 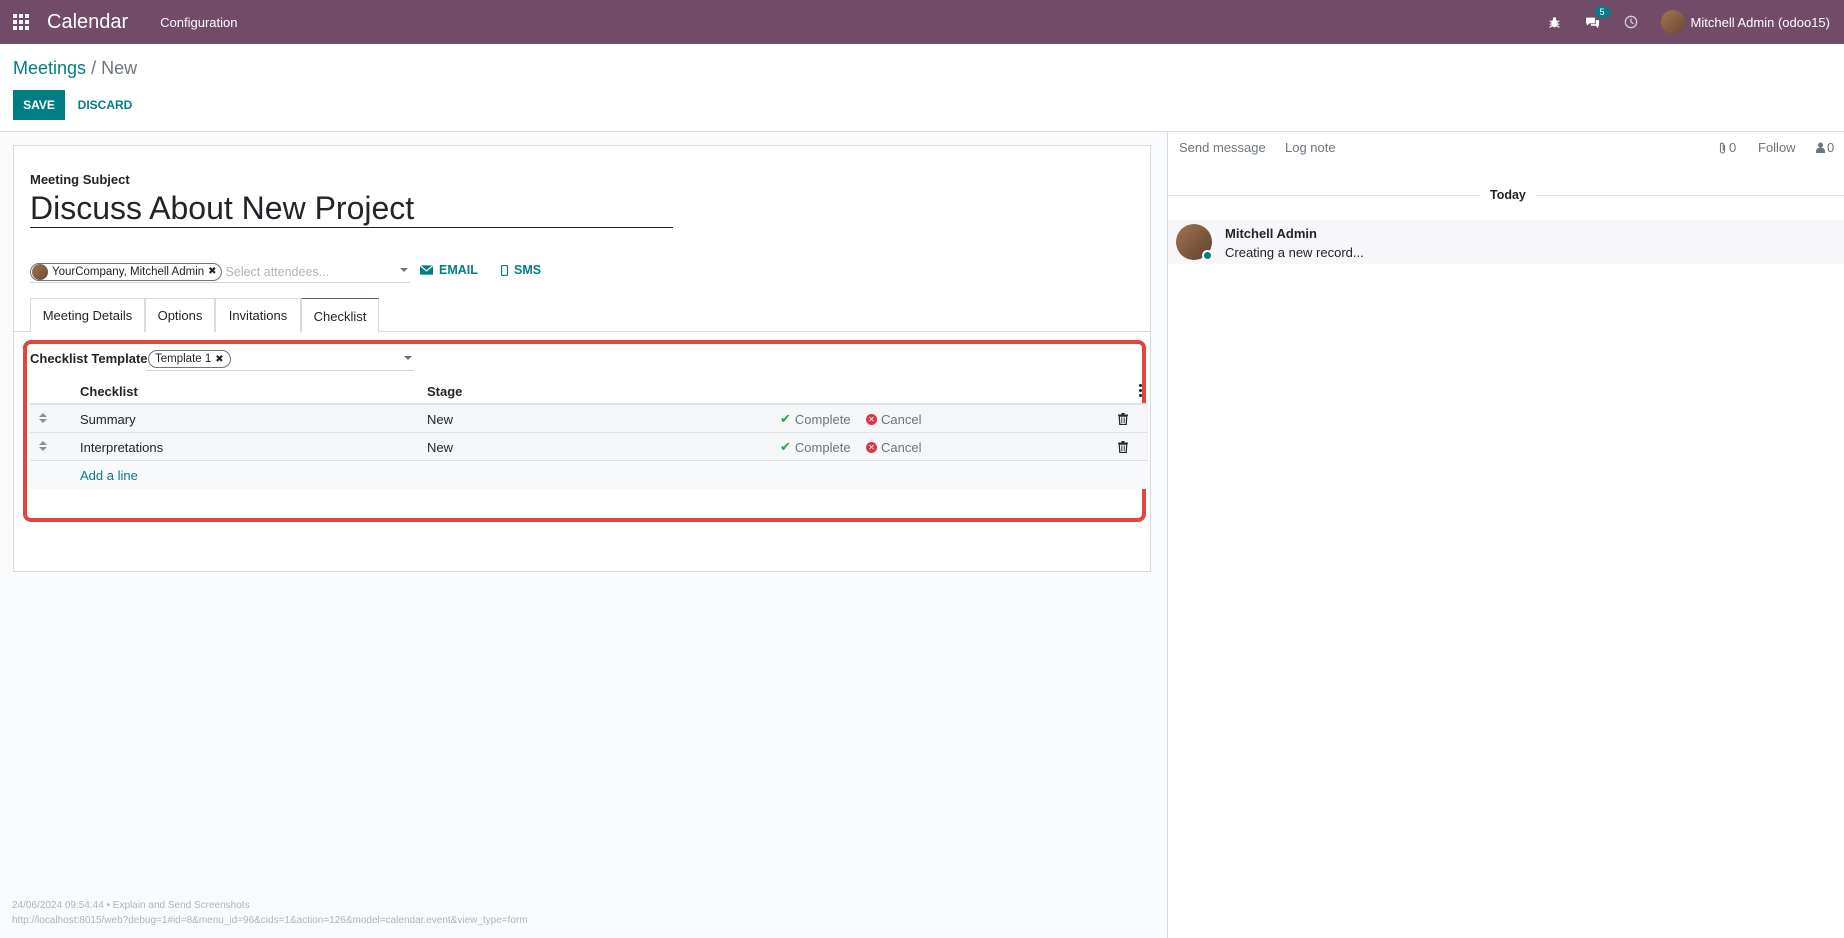 I want to click on followers-button: 0, so click(x=1825, y=147).